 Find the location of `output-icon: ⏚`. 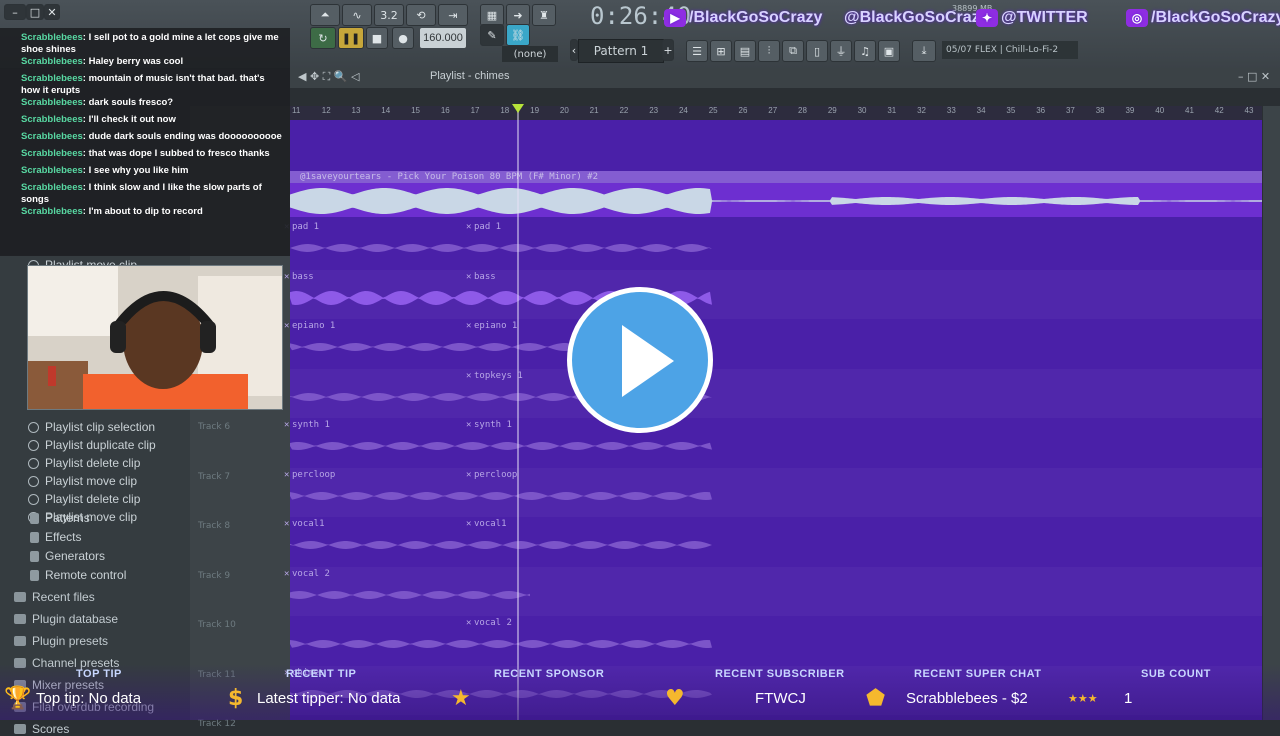

output-icon: ⏚ is located at coordinates (841, 51).